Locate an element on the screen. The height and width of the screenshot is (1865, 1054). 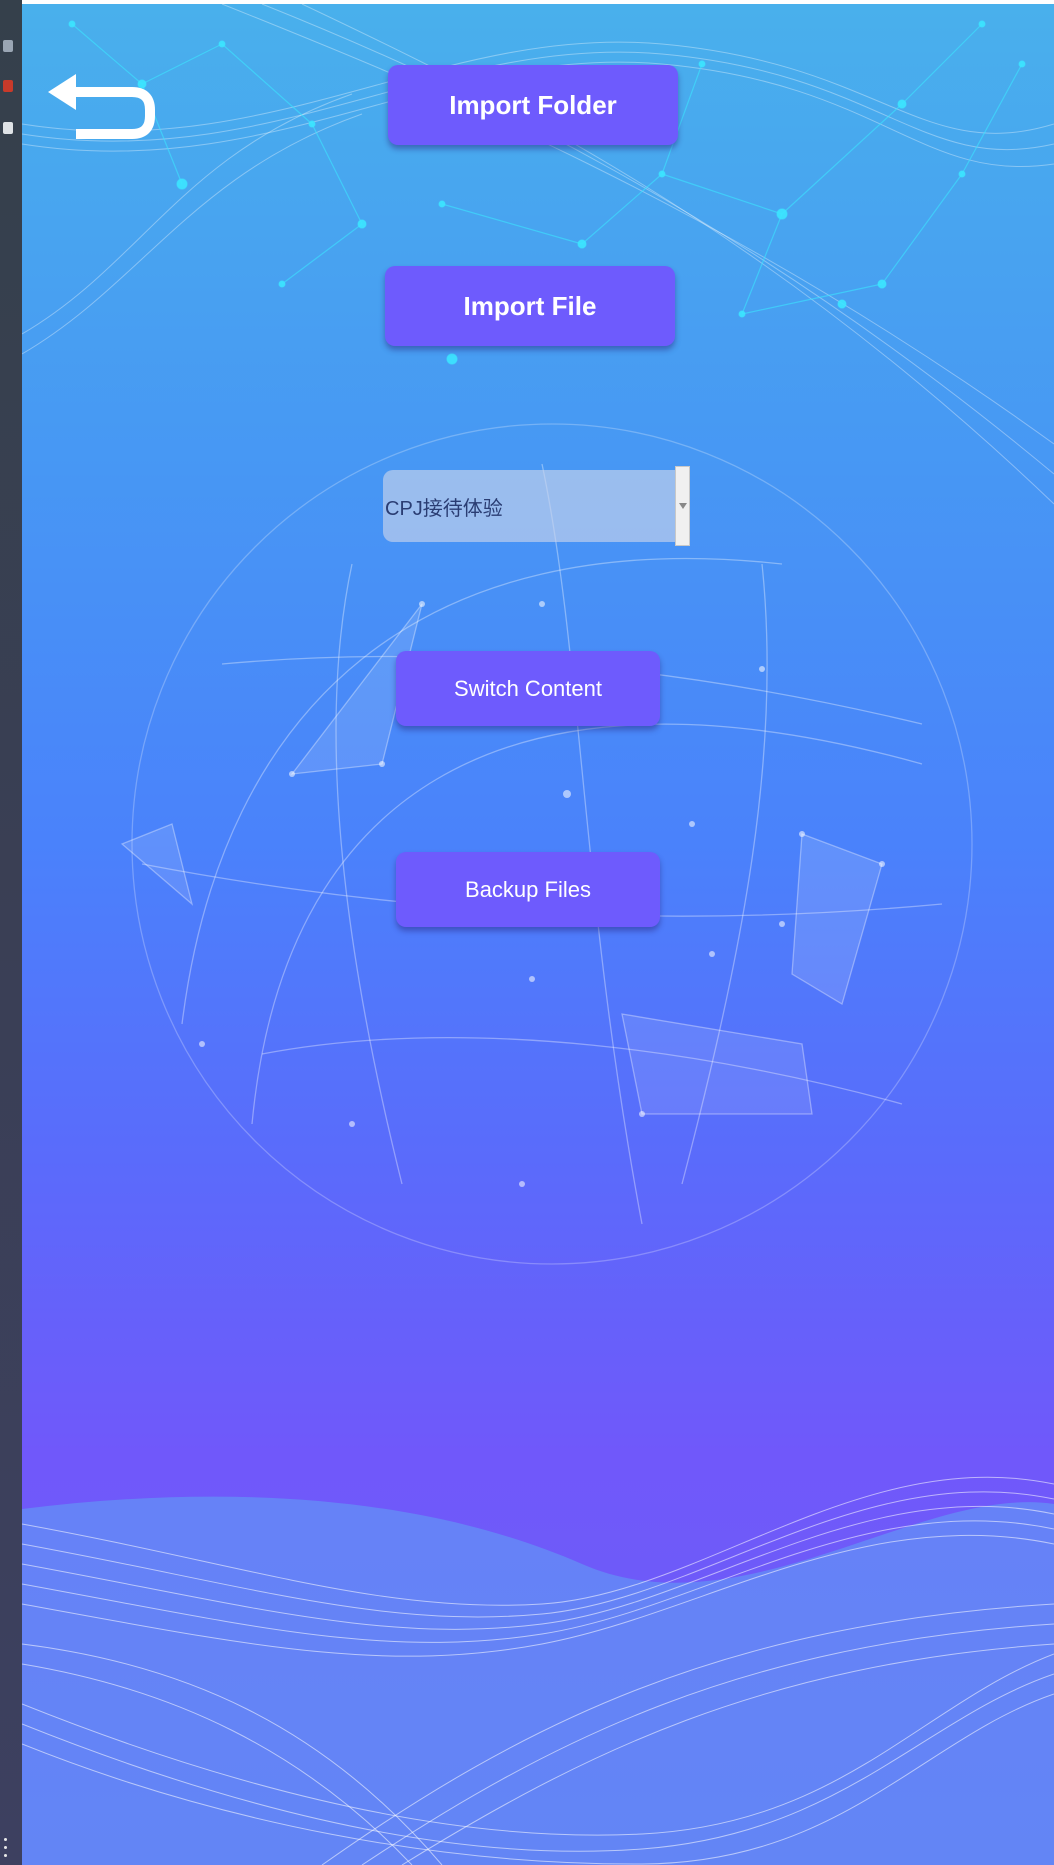
import-file-button: Import File is located at coordinates (530, 306).